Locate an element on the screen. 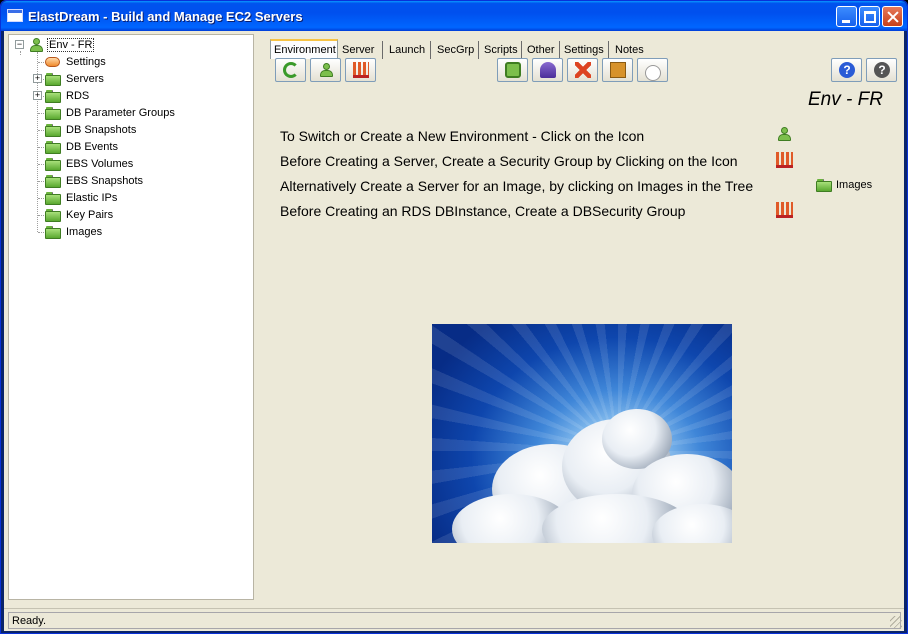 Image resolution: width=908 pixels, height=634 pixels. delete-icon is located at coordinates (583, 70).